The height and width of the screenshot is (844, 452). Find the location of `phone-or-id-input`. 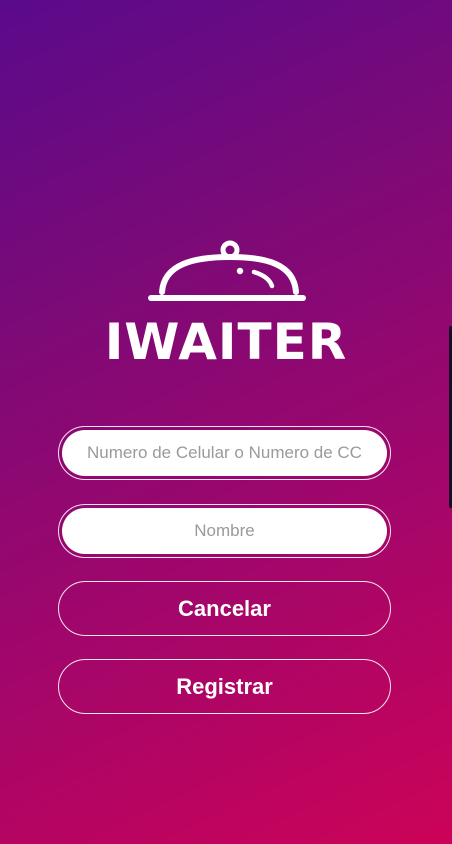

phone-or-id-input is located at coordinates (224, 453).